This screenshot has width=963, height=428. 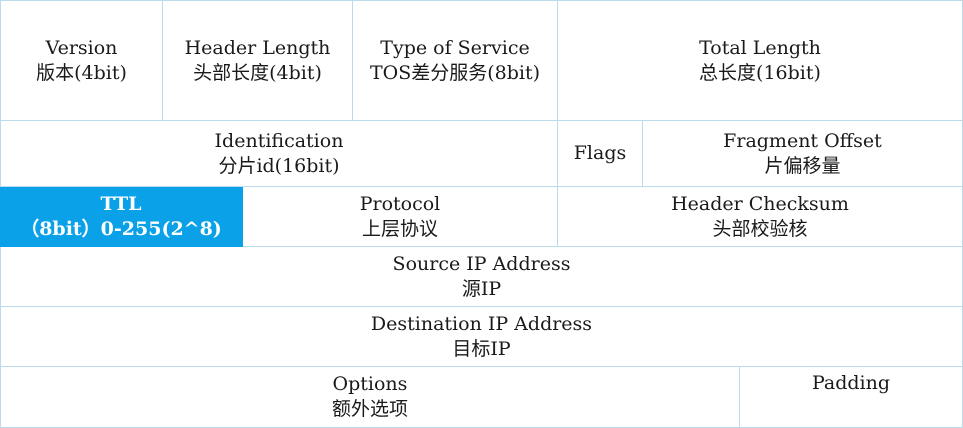 What do you see at coordinates (760, 60) in the screenshot?
I see `field-total-length: Total Length 总长度(16bit)` at bounding box center [760, 60].